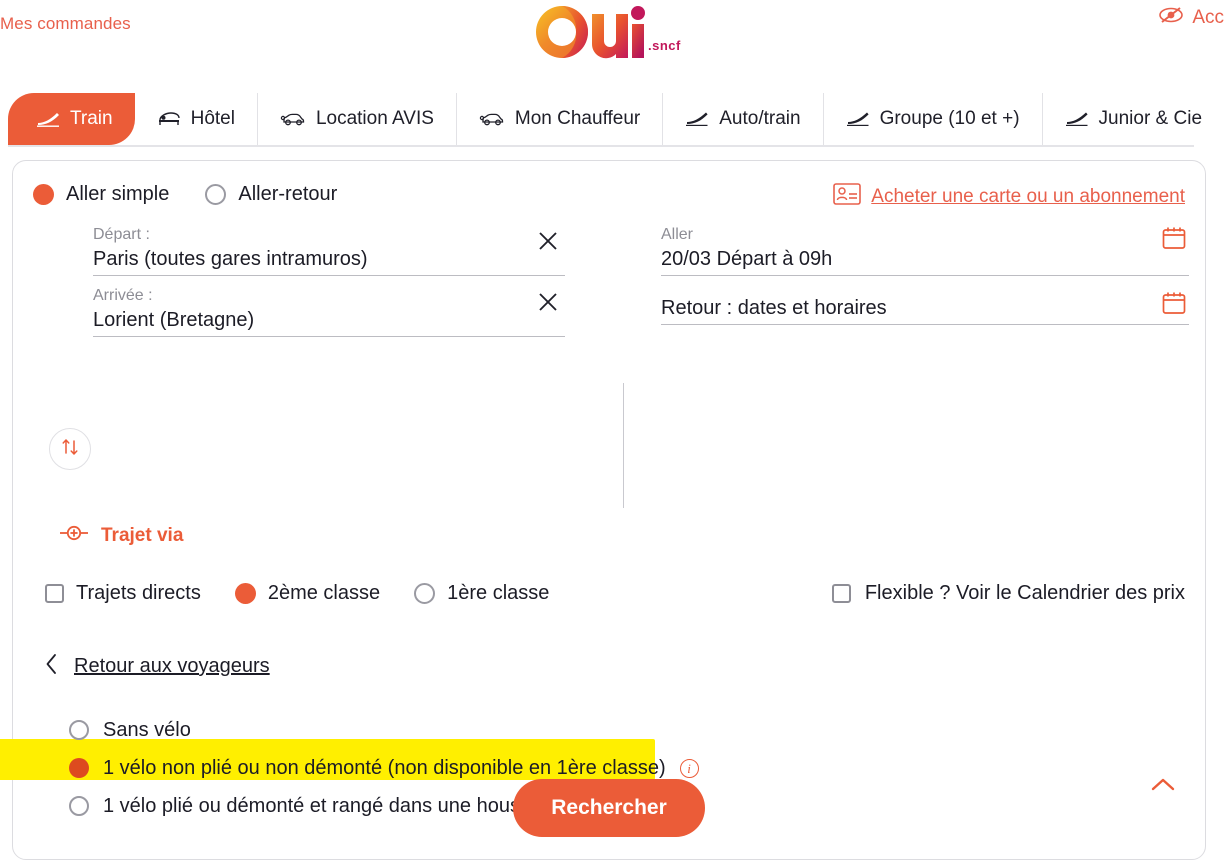  What do you see at coordinates (1171, 18) in the screenshot?
I see `eye-slash-icon` at bounding box center [1171, 18].